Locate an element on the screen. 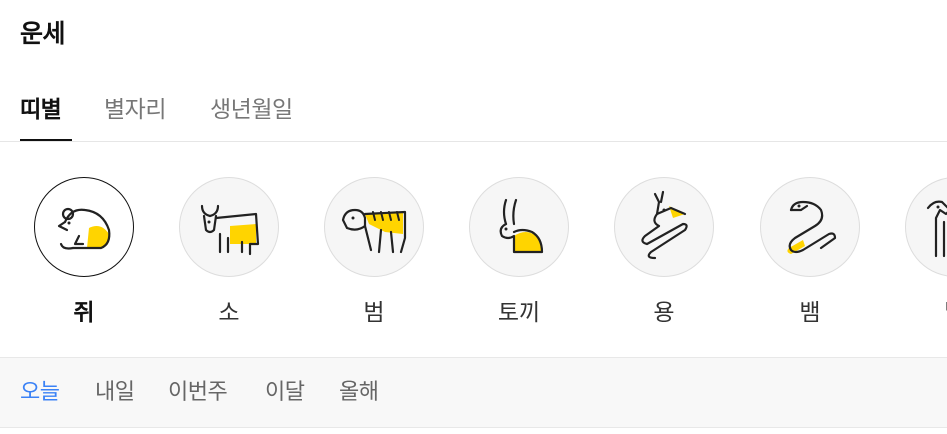  zodiac-label: 뱀 is located at coordinates (810, 313).